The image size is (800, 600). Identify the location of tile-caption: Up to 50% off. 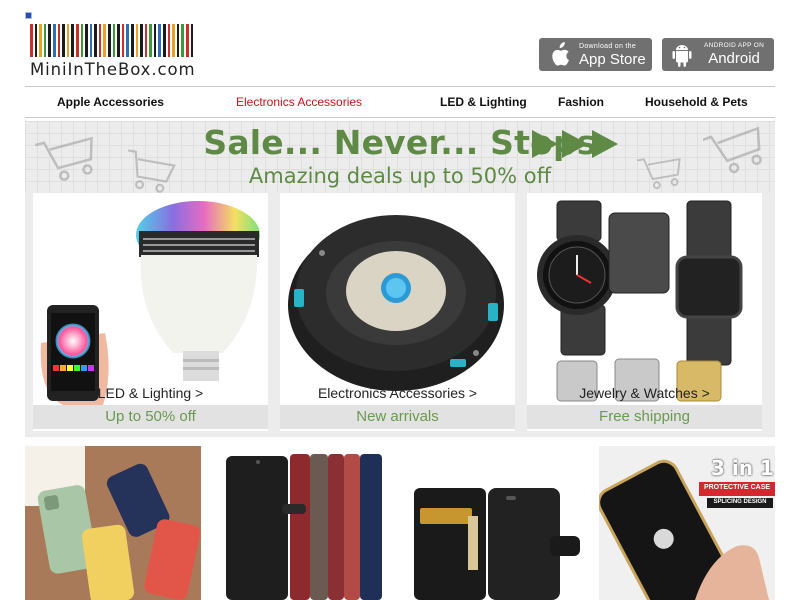
(150, 417).